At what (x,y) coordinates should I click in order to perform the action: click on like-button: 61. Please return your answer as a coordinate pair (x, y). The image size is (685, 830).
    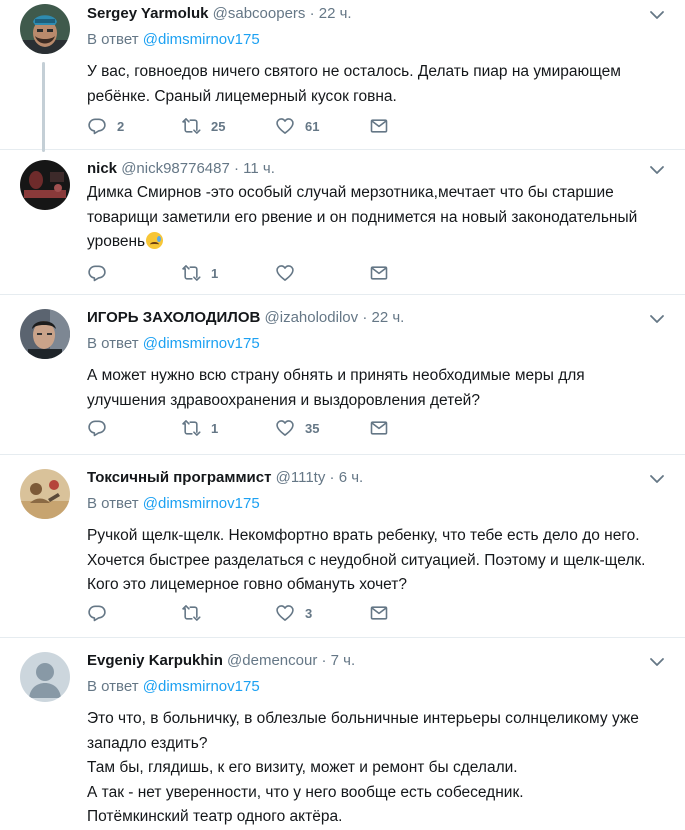
    Looking at the image, I should click on (322, 126).